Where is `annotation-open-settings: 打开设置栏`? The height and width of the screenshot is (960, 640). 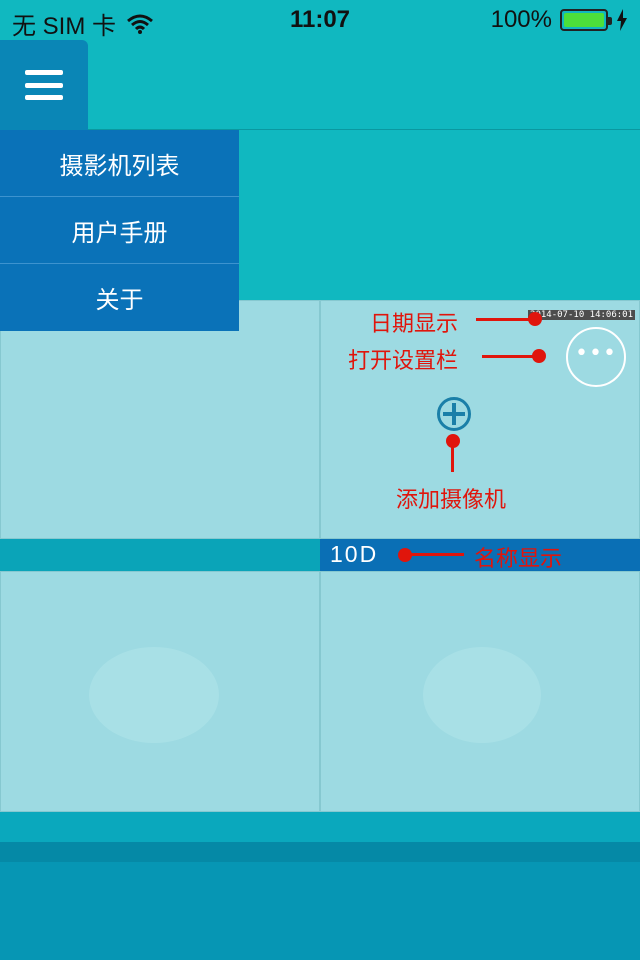 annotation-open-settings: 打开设置栏 is located at coordinates (403, 361).